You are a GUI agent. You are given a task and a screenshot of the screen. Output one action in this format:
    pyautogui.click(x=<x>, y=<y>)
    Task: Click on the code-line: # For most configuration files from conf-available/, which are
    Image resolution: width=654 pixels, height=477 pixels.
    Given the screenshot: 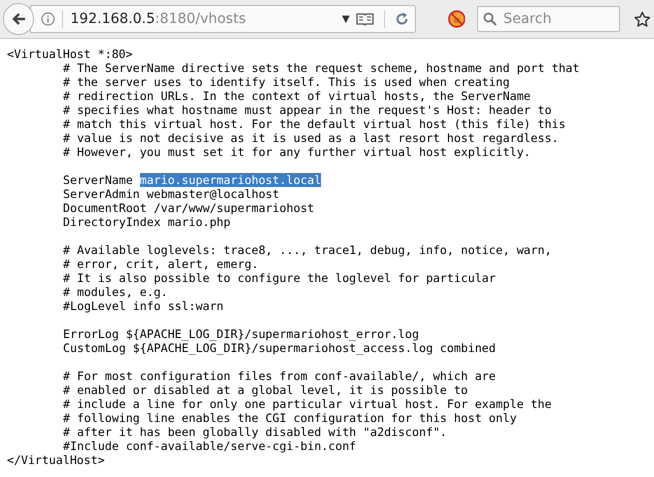 What is the action you would take?
    pyautogui.click(x=279, y=376)
    